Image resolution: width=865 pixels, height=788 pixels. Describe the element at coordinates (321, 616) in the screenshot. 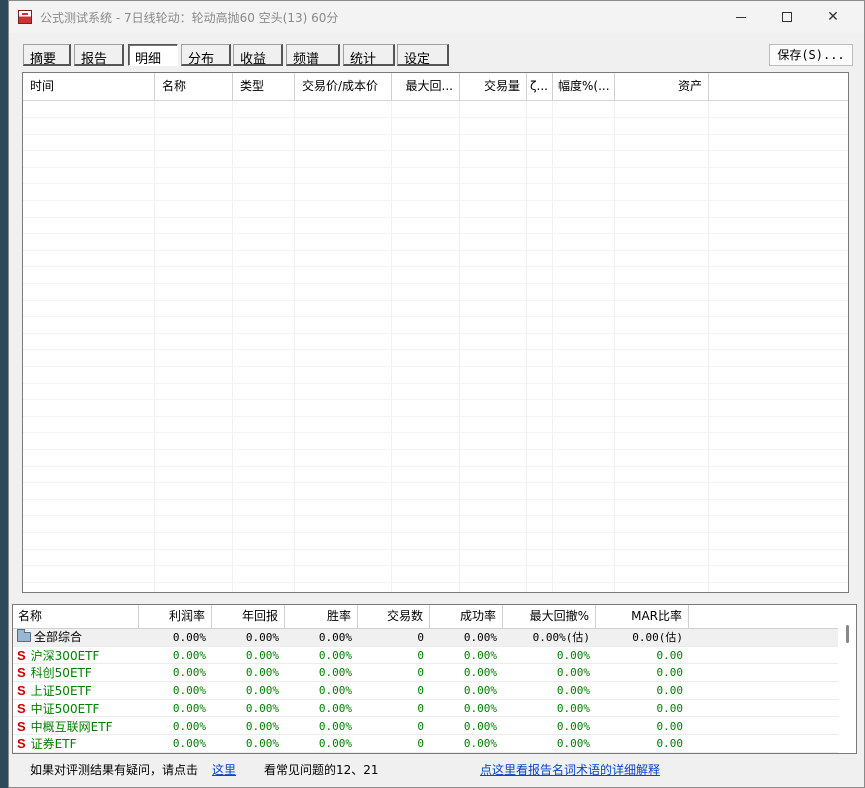

I see `summary-col-winrate: 胜率` at that location.